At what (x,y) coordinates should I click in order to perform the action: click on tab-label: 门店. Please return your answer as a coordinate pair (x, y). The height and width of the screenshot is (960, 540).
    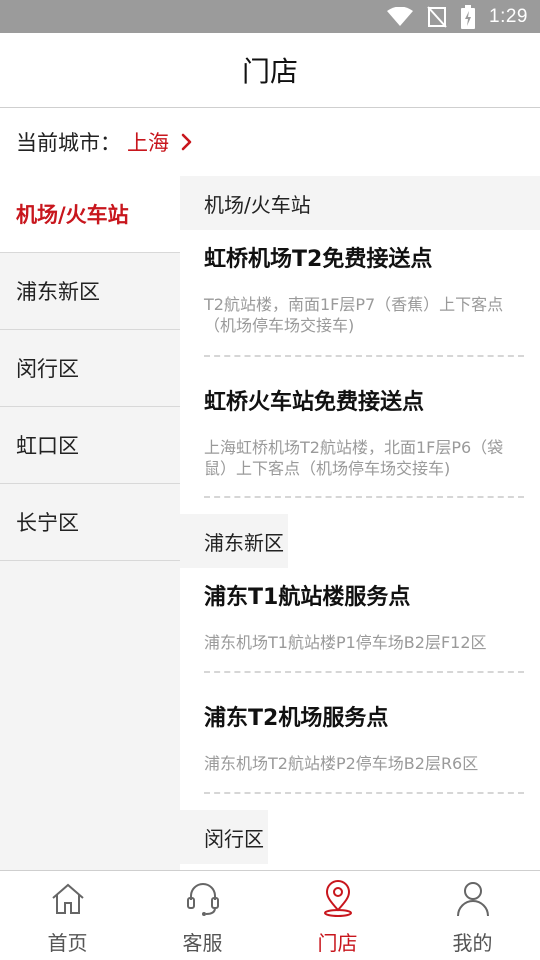
    Looking at the image, I should click on (337, 943).